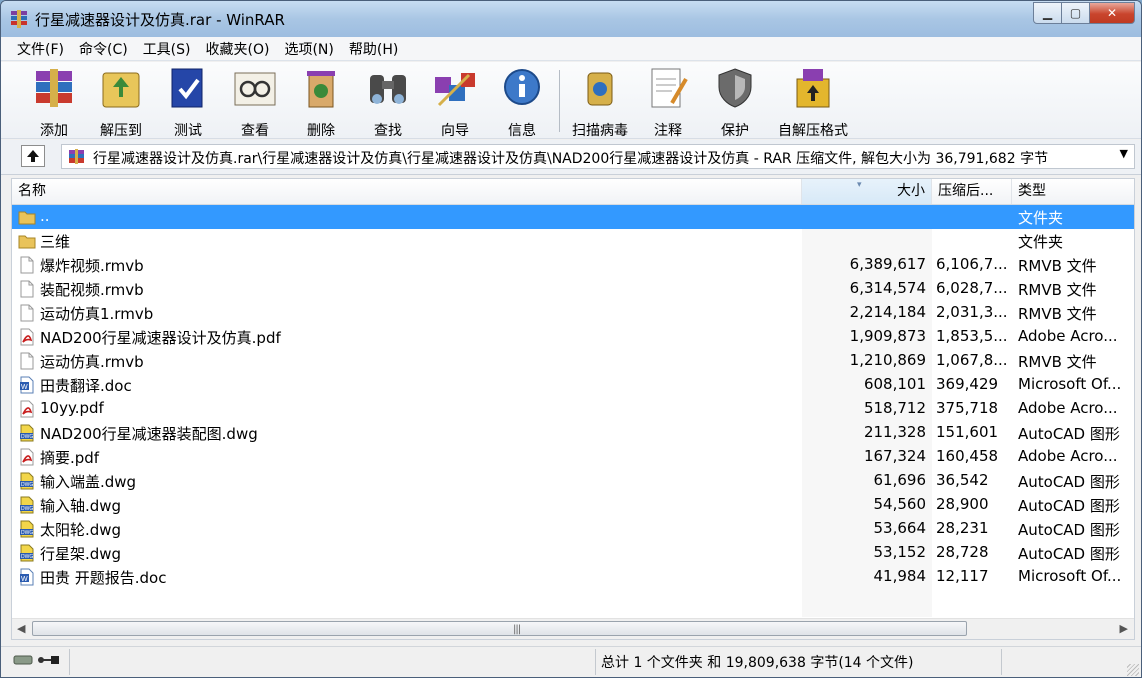 Image resolution: width=1142 pixels, height=678 pixels. I want to click on address-dropdown-icon: ▼, so click(1124, 153).